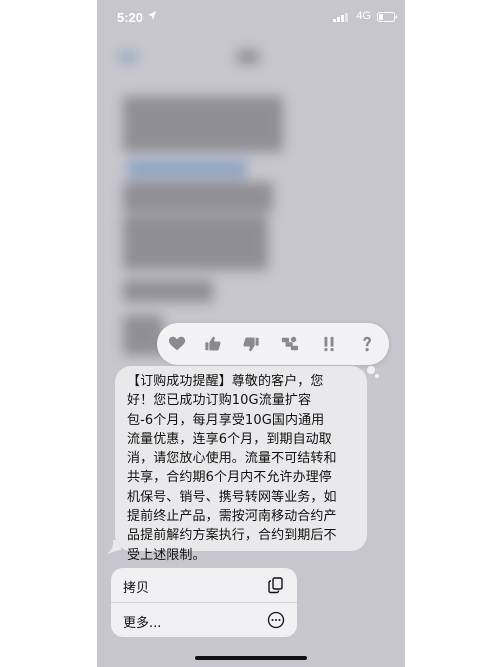 This screenshot has height=667, width=500. What do you see at coordinates (226, 420) in the screenshot?
I see `message-line: 包-6个月，每月享受10G国内通用` at bounding box center [226, 420].